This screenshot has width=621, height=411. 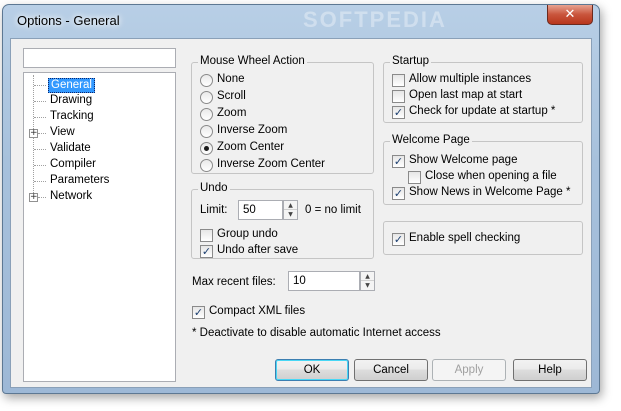 I want to click on spell-check-group: ✓ Enable spell checking, so click(x=483, y=238).